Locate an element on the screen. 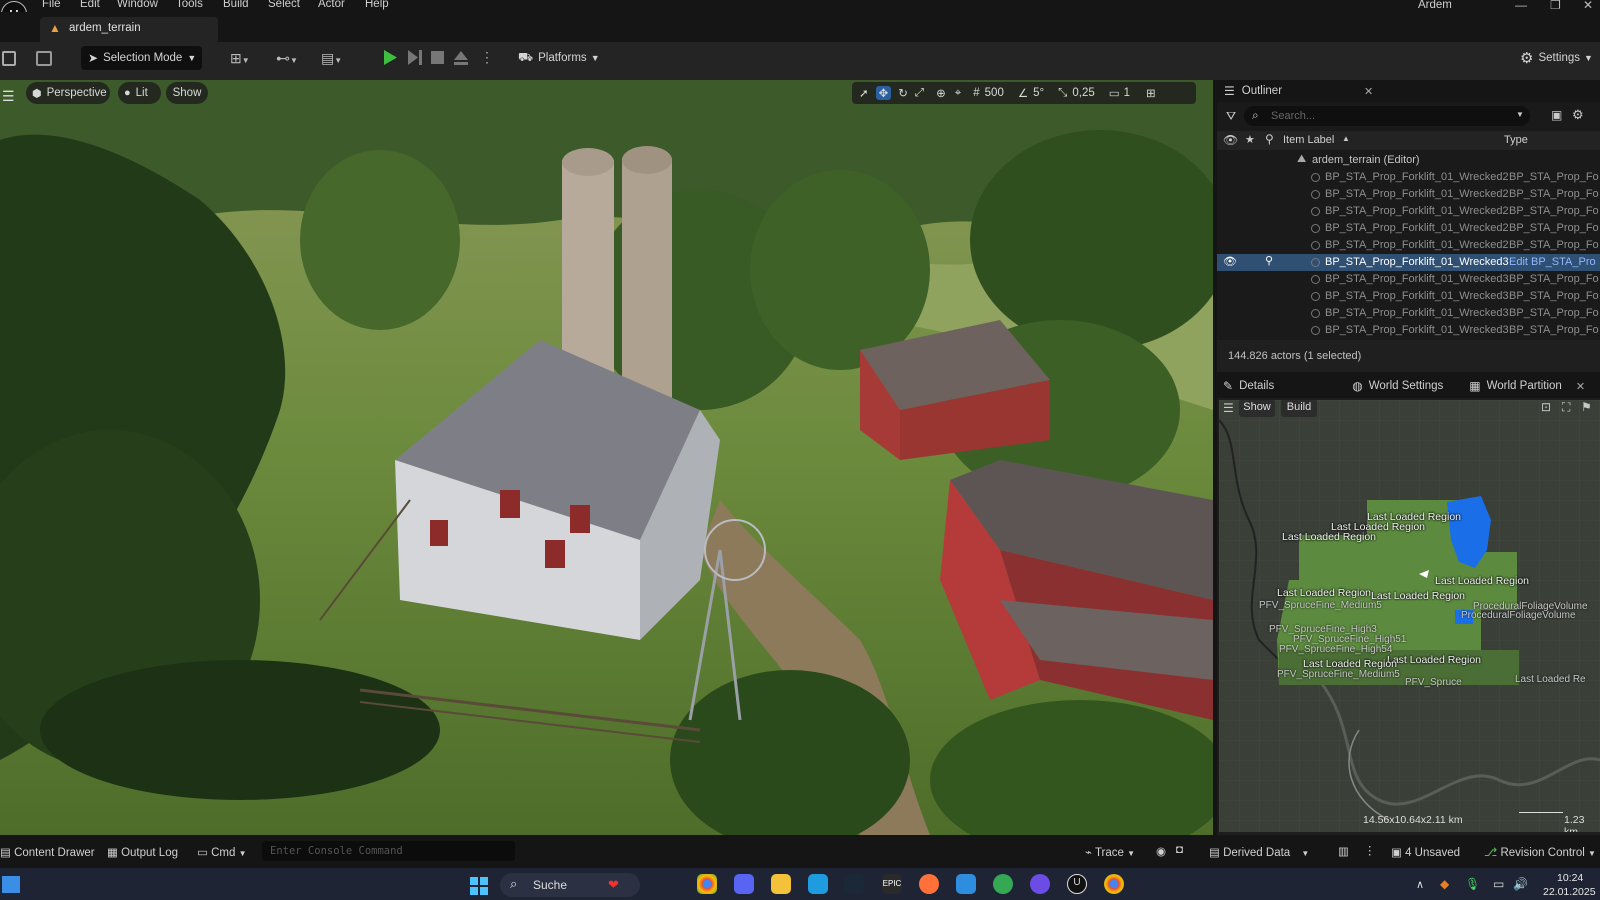 Image resolution: width=1600 pixels, height=900 pixels. camera-speed-value: 1 is located at coordinates (1127, 93).